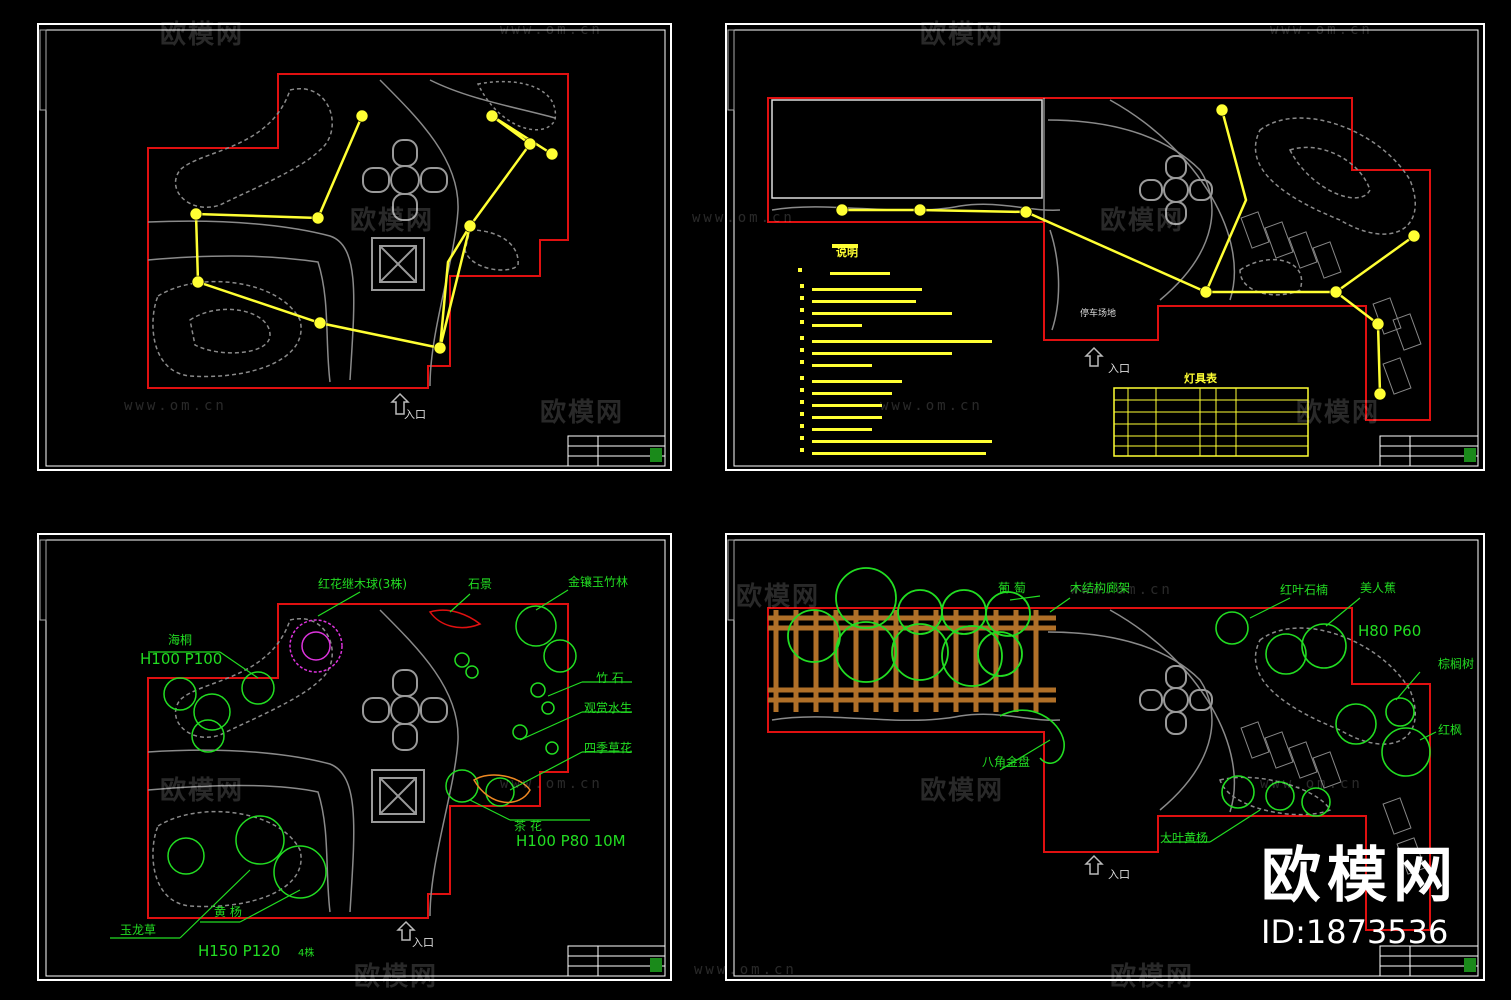 Image resolution: width=1511 pixels, height=1000 pixels. I want to click on label-wood-pergola: 木结构廊架, so click(1100, 587).